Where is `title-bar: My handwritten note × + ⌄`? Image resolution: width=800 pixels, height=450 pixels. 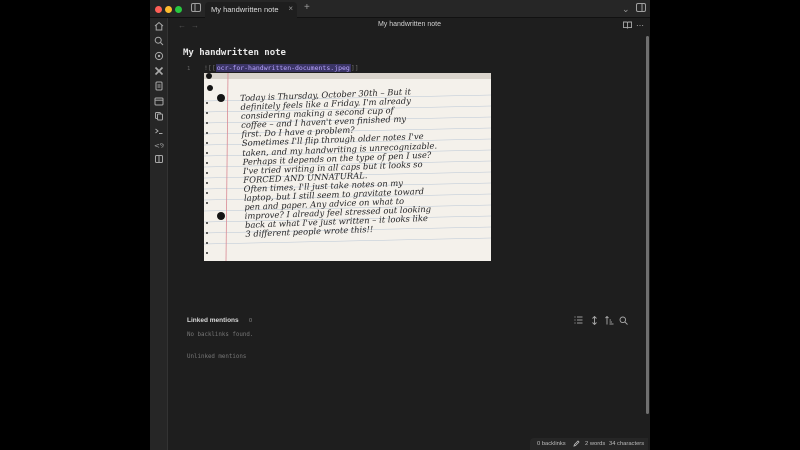
title-bar: My handwritten note × + ⌄ is located at coordinates (400, 9).